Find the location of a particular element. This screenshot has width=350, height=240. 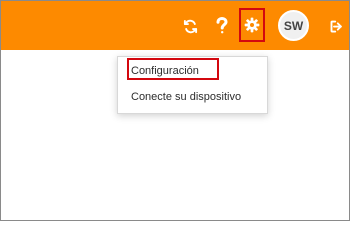

settings-button is located at coordinates (252, 25).